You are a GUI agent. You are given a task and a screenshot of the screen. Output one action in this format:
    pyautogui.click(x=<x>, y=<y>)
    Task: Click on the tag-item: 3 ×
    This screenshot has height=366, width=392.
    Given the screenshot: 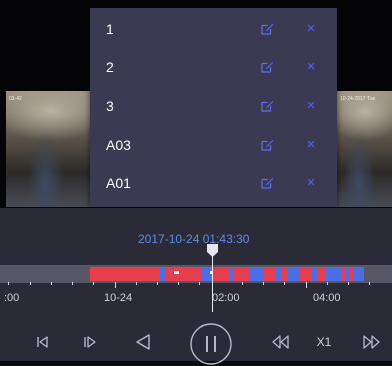 What is the action you would take?
    pyautogui.click(x=213, y=106)
    